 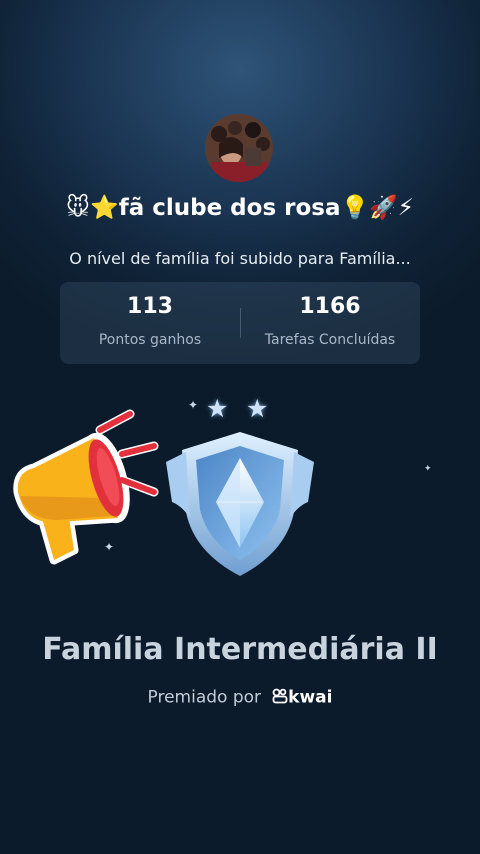 I want to click on stat-points: 113 Pontos ganhos, so click(x=150, y=323).